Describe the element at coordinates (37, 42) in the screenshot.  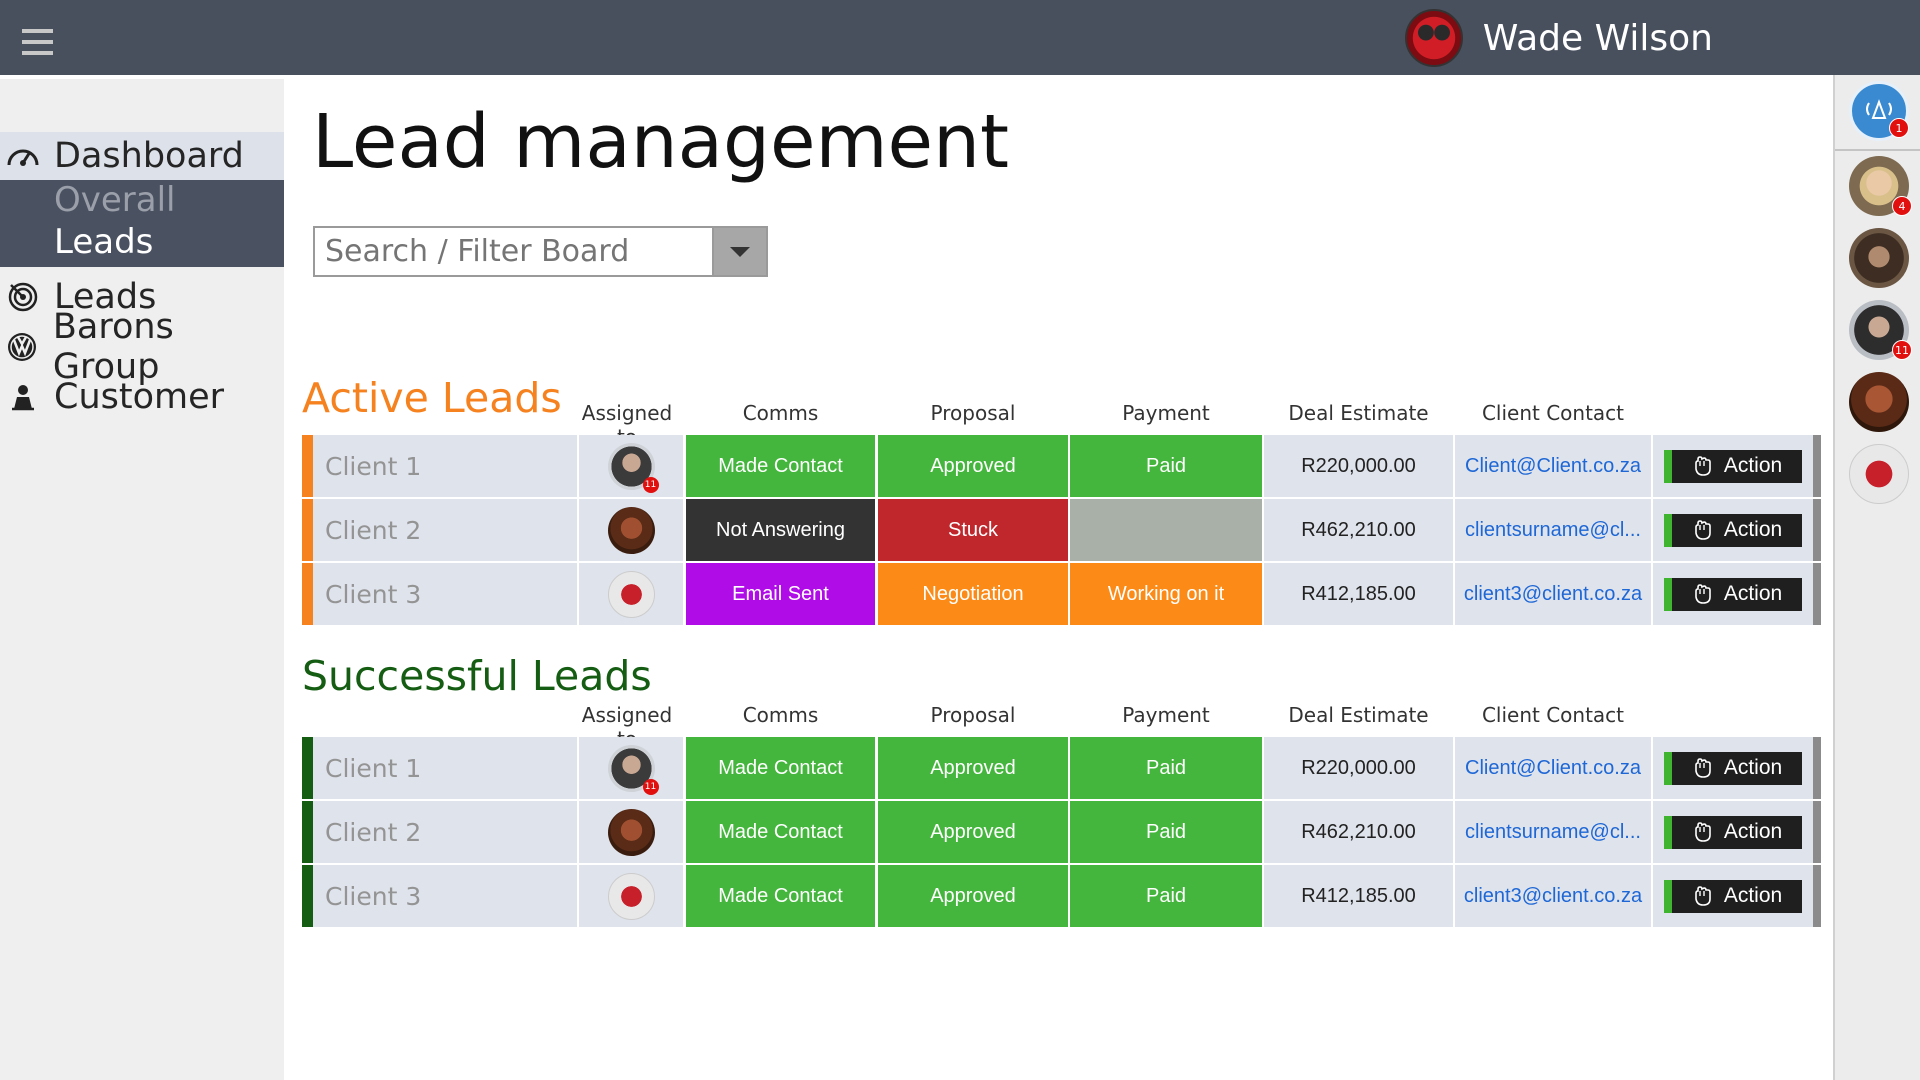
I see `hamburger-menu-icon` at that location.